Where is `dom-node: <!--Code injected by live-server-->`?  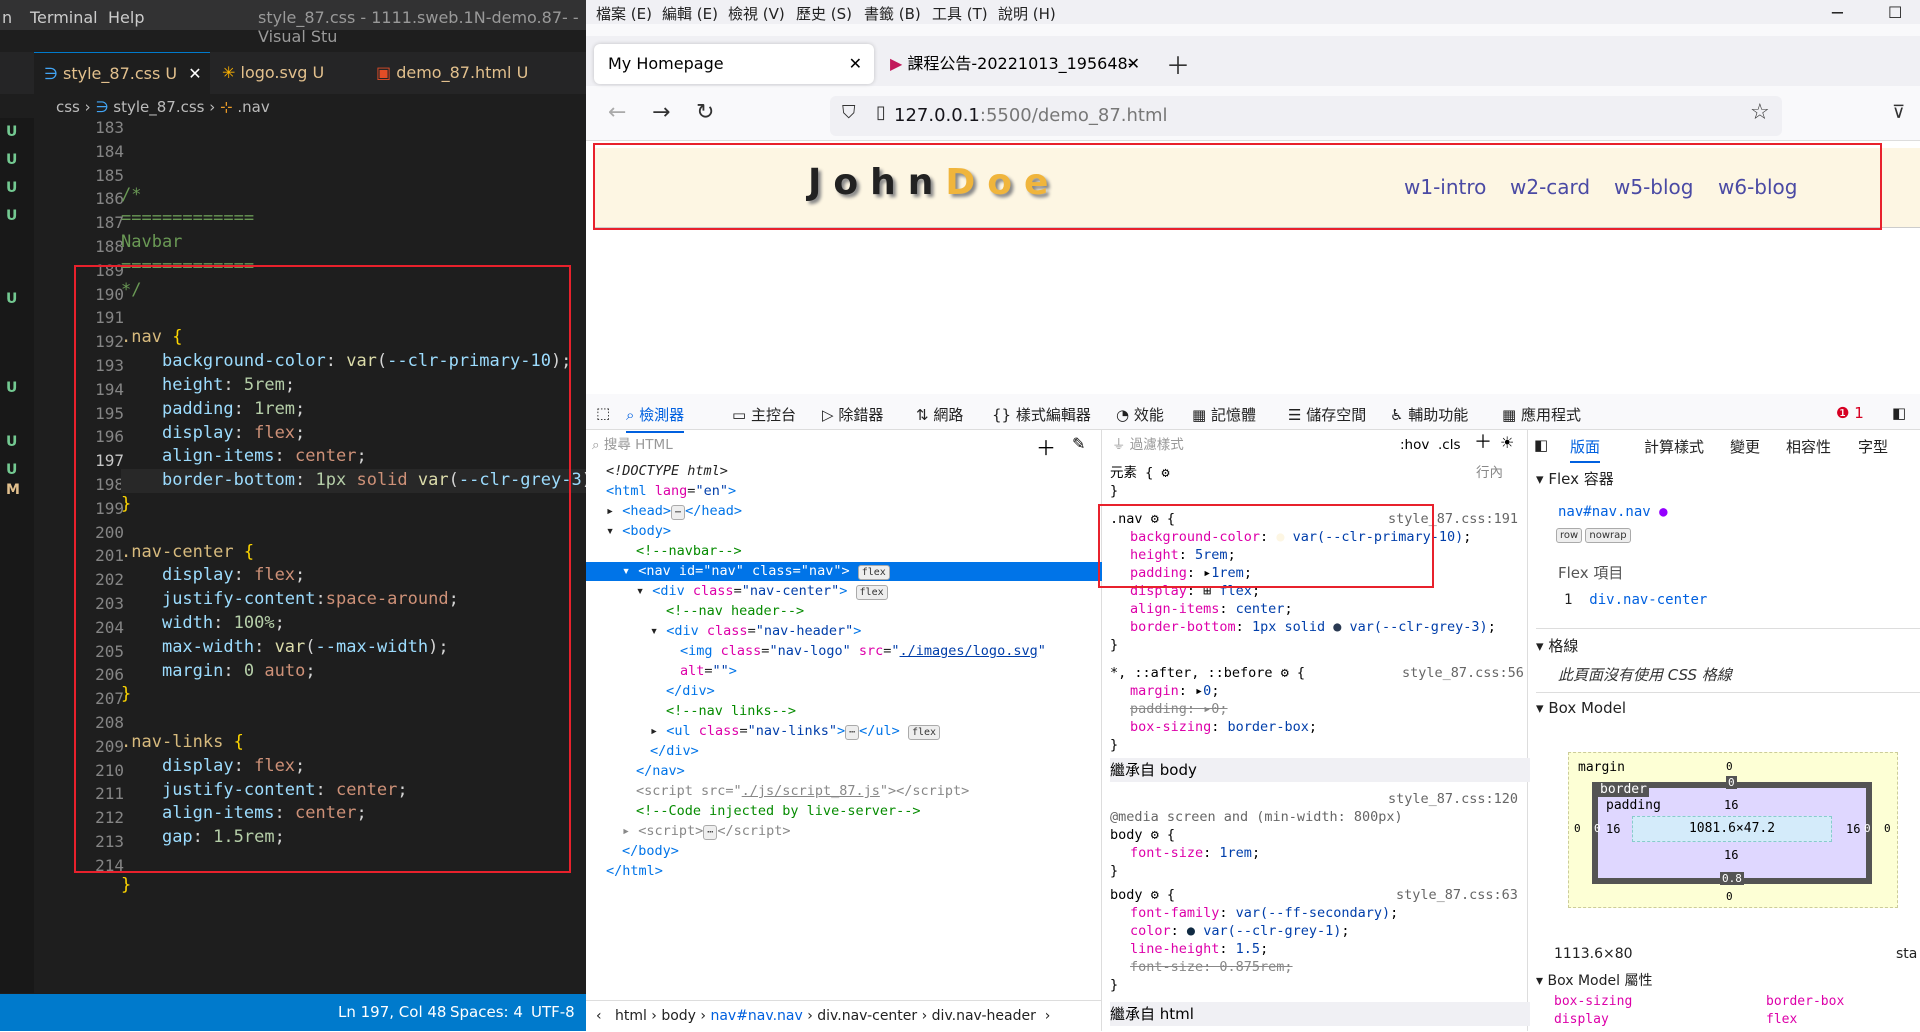
dom-node: <!--Code injected by live-server--> is located at coordinates (778, 811).